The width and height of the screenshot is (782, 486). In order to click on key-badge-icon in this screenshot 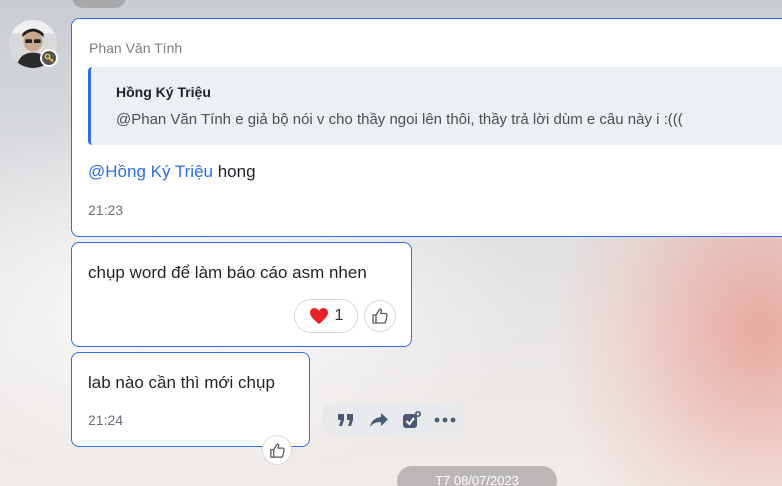, I will do `click(49, 58)`.